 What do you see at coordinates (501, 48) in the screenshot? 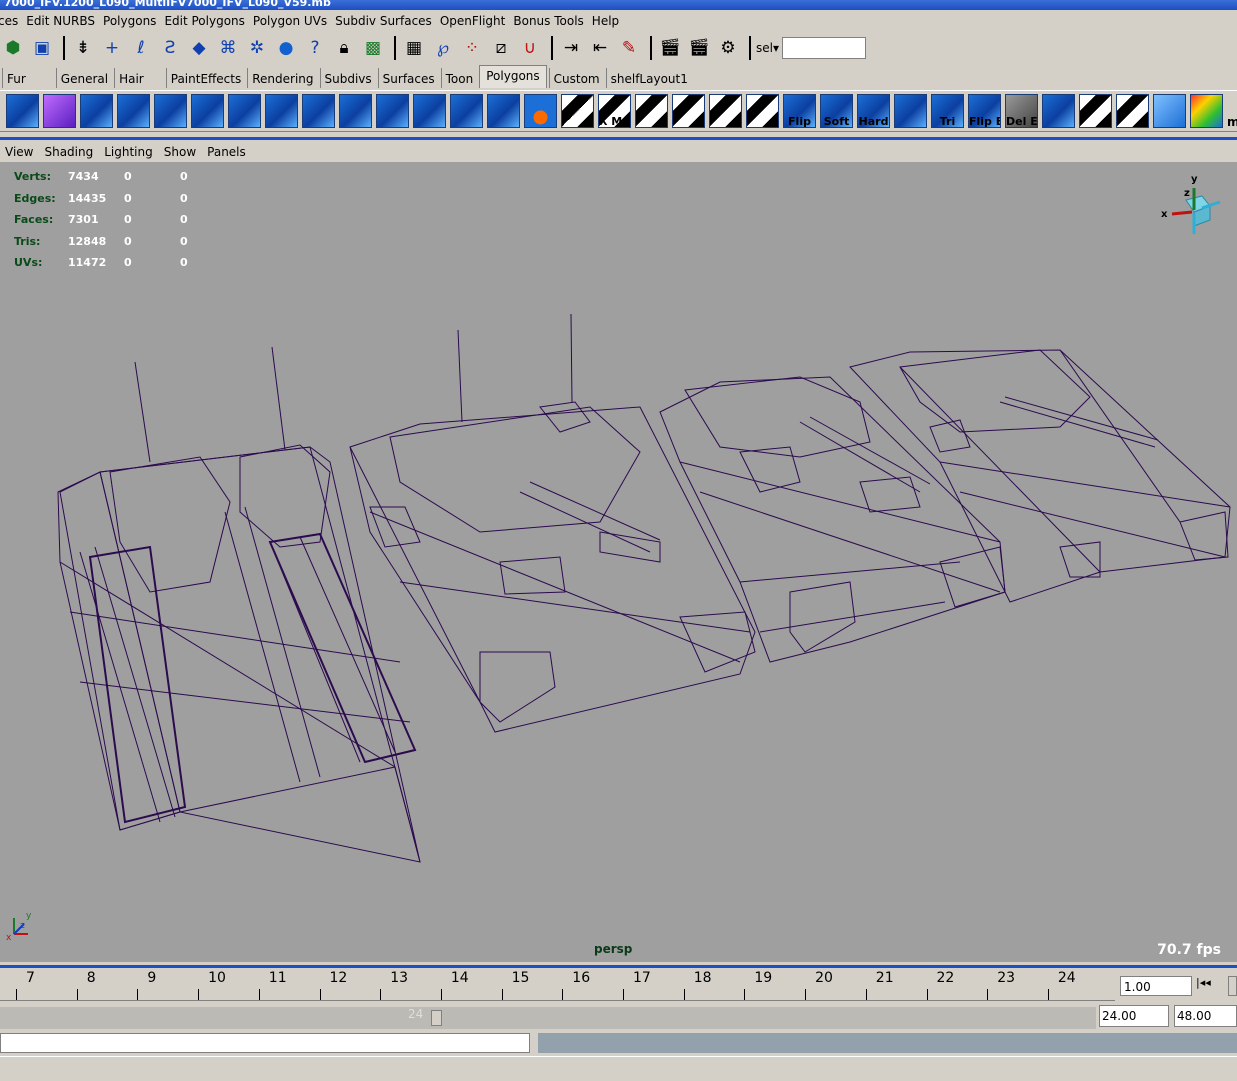
I see `plane-snap-icon: ⧄` at bounding box center [501, 48].